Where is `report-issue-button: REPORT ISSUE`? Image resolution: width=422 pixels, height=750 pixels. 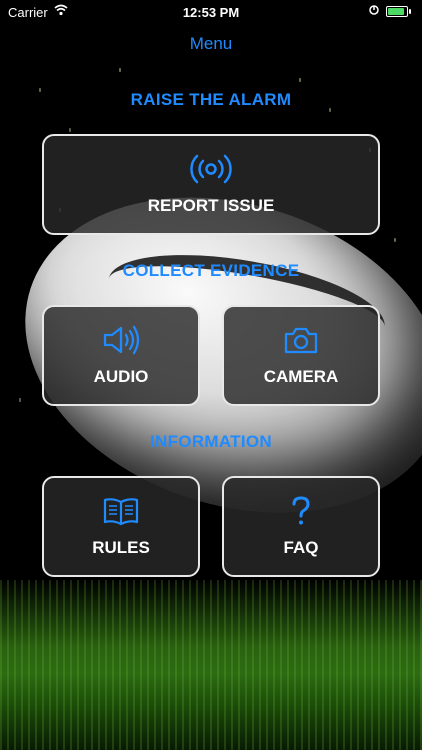
report-issue-button: REPORT ISSUE is located at coordinates (211, 184).